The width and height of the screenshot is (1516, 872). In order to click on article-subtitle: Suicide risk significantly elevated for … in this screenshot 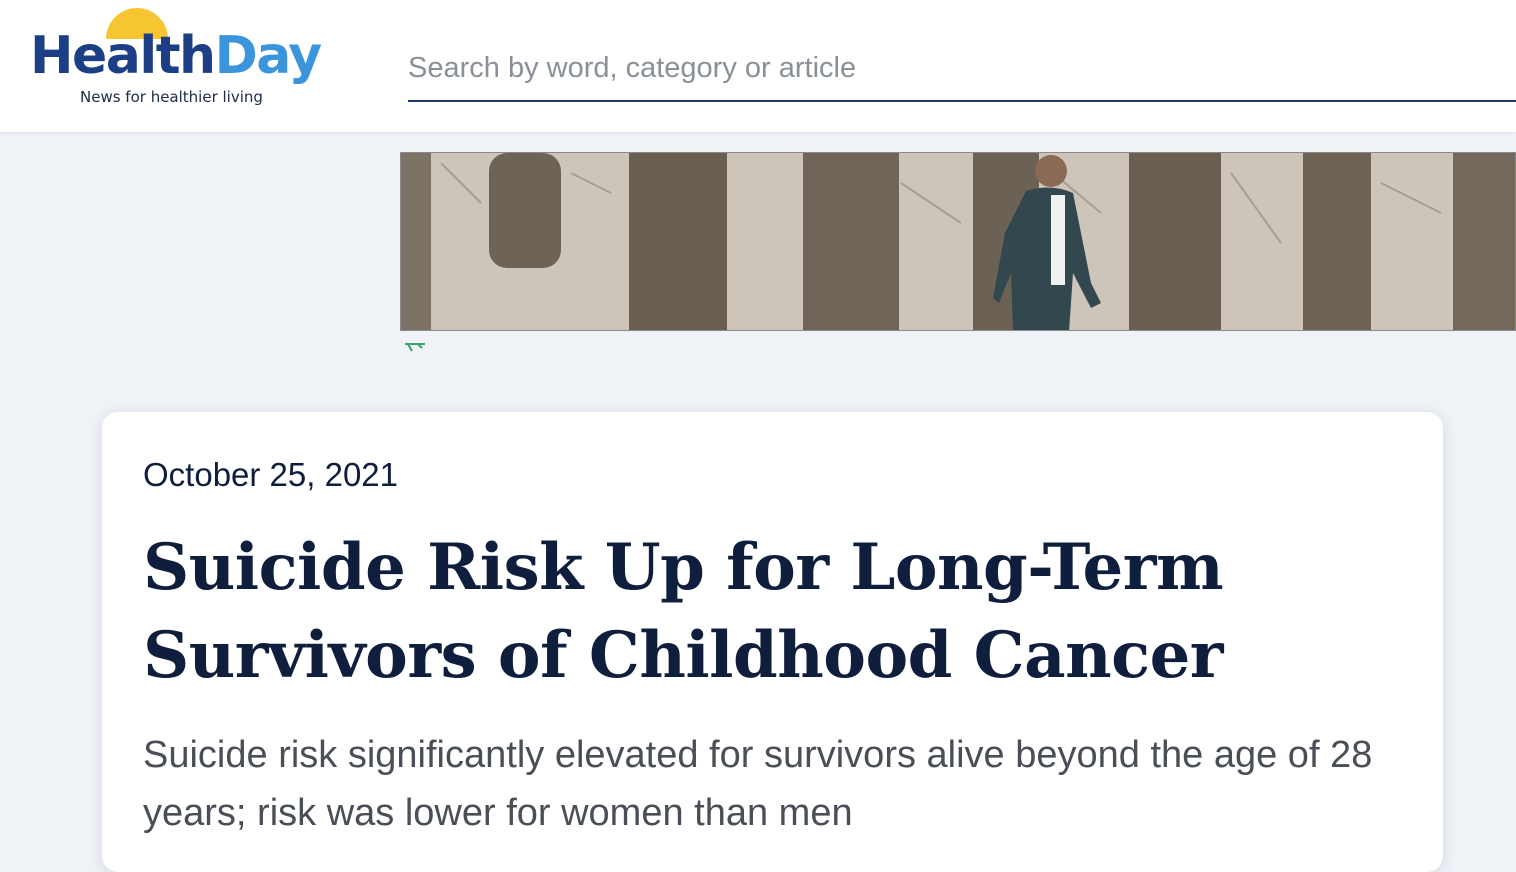, I will do `click(758, 784)`.